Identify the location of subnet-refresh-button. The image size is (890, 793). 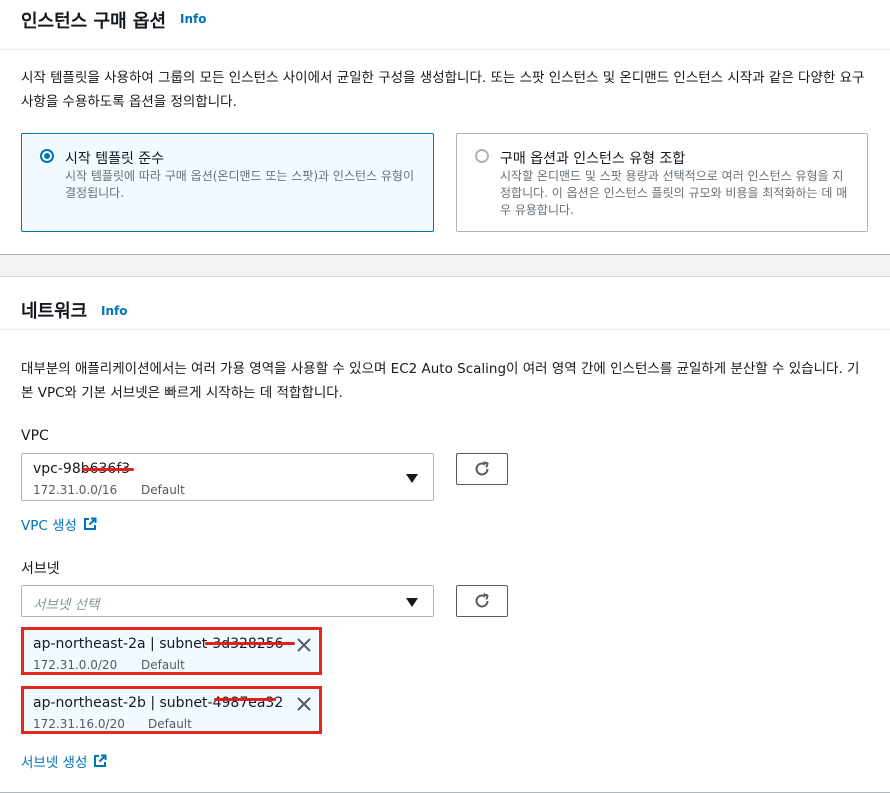
(482, 601).